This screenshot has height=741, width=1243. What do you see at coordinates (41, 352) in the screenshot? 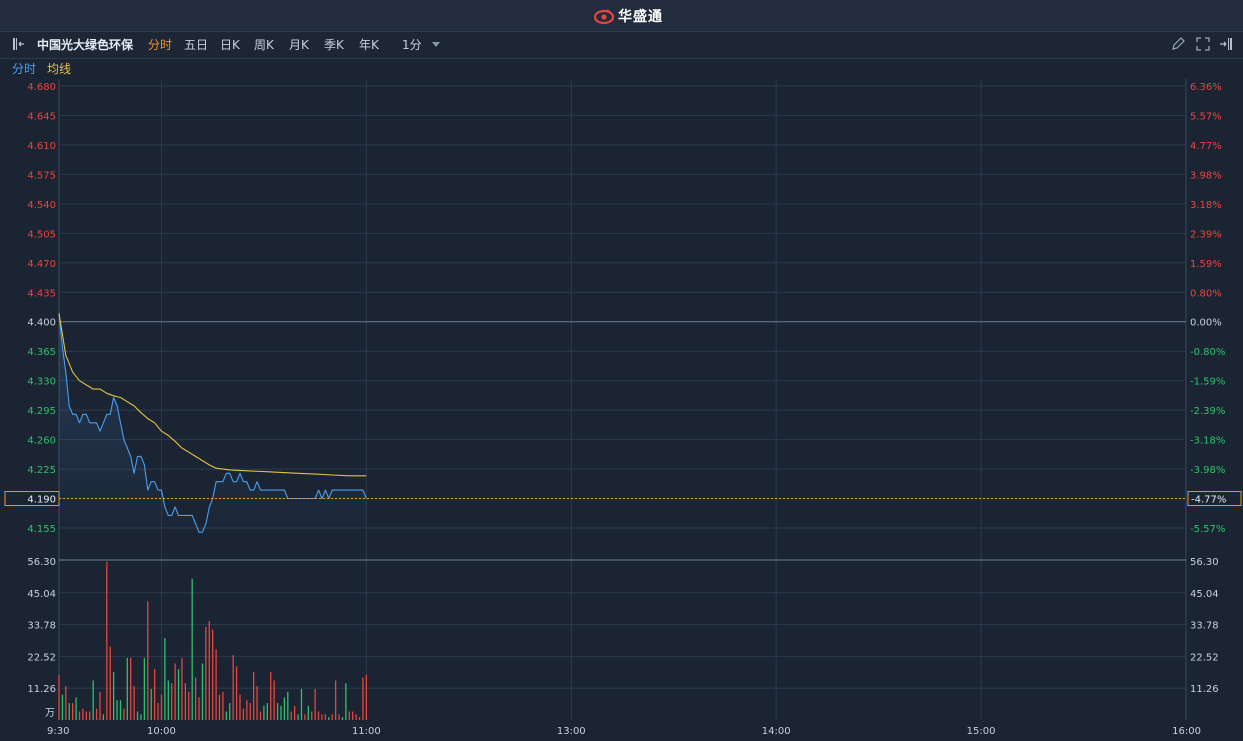
I see `y-tick-left: 4.365` at bounding box center [41, 352].